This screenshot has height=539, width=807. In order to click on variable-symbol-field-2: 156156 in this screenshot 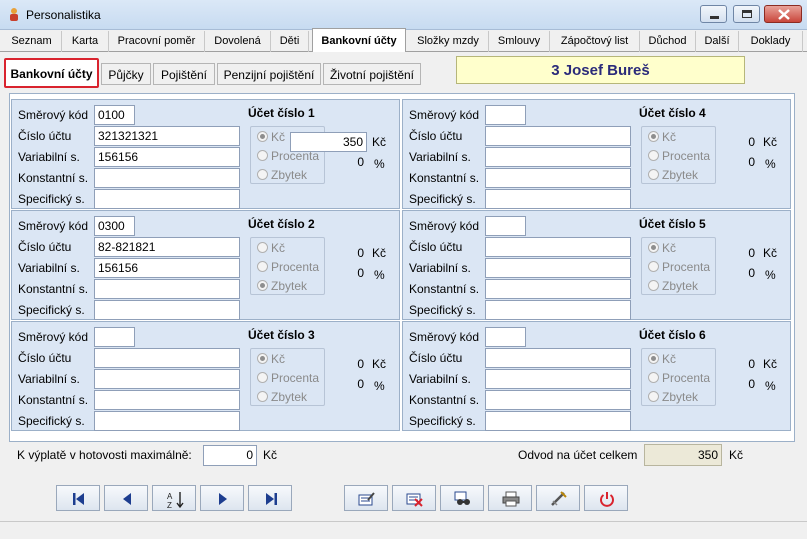, I will do `click(167, 268)`.